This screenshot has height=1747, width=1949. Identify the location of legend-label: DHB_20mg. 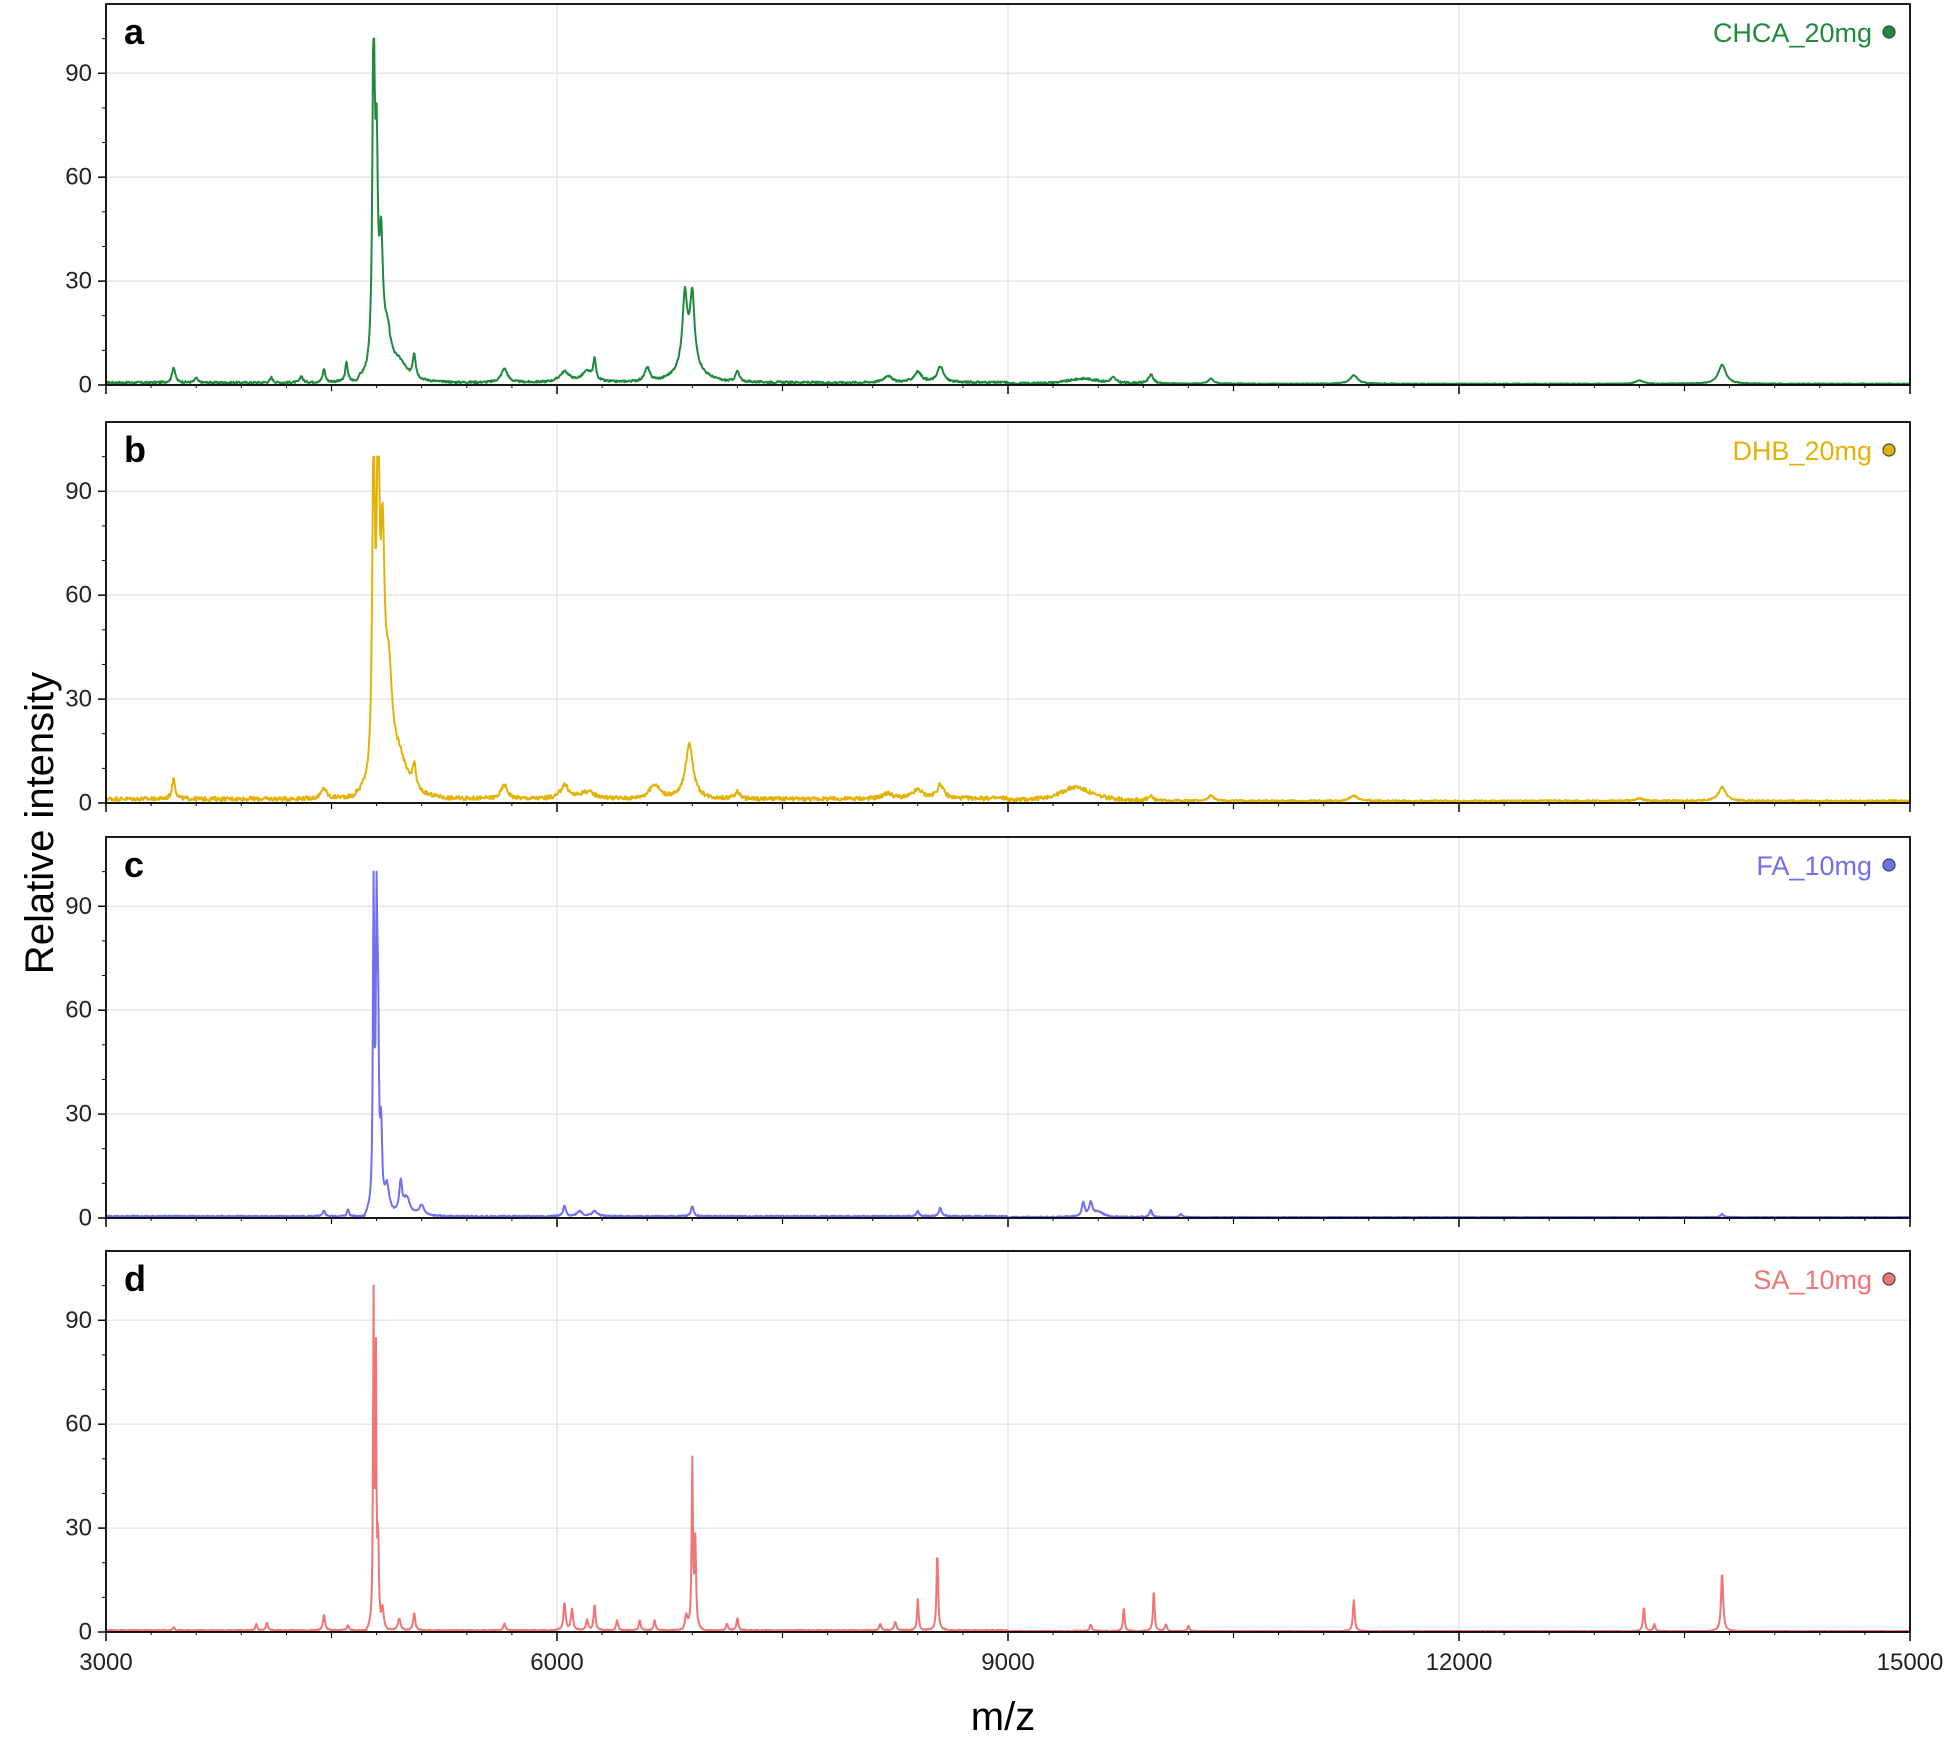
(1802, 451).